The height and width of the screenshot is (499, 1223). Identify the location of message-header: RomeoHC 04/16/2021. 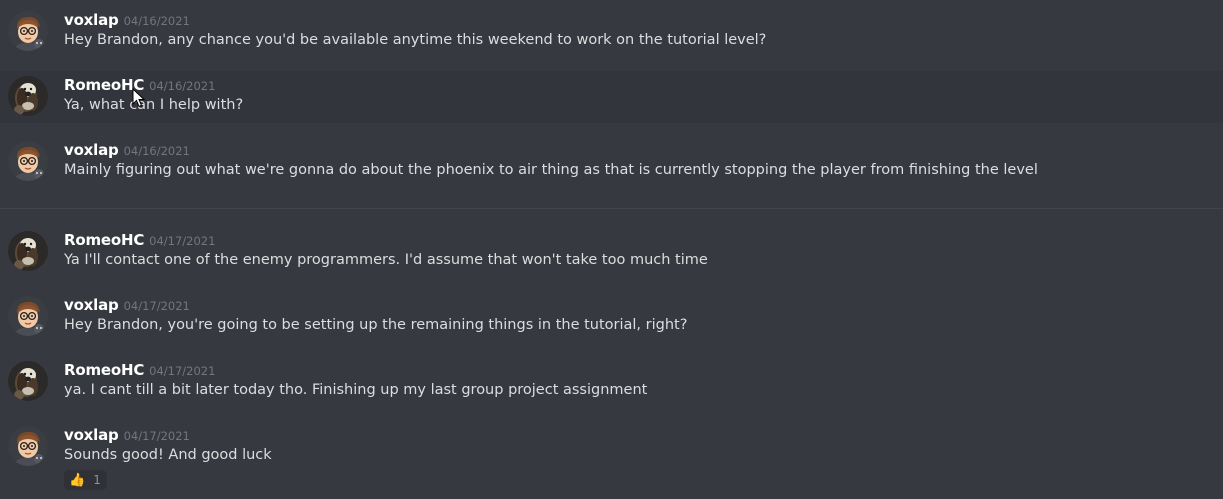
(139, 84).